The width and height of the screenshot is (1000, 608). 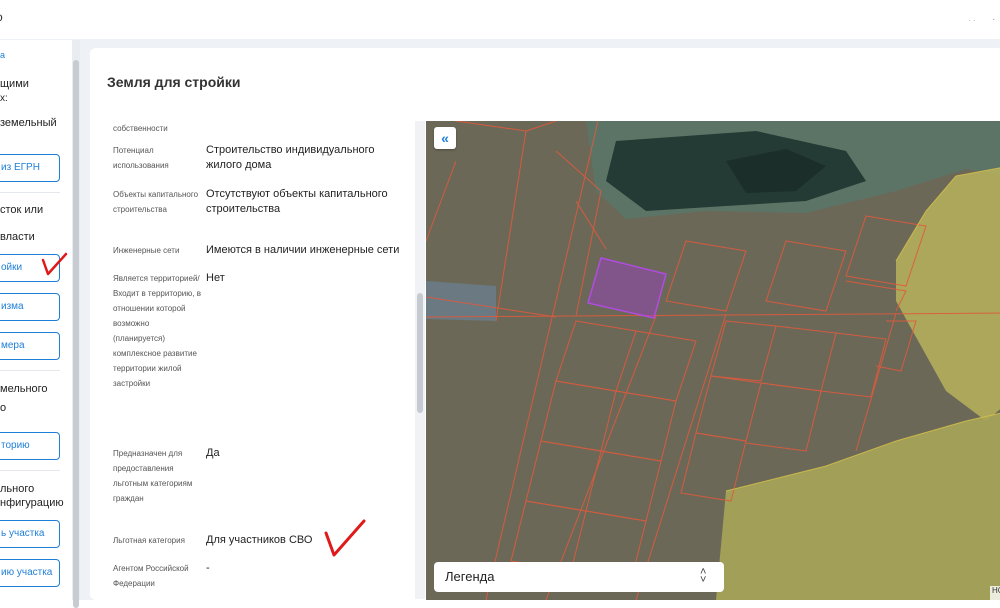 I want to click on plot-configuration-button: ию участка, so click(x=30, y=573).